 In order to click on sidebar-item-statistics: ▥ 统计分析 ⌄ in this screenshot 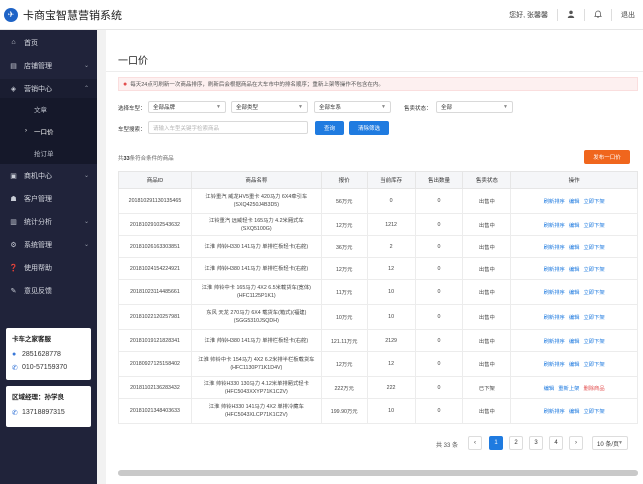, I will do `click(48, 221)`.